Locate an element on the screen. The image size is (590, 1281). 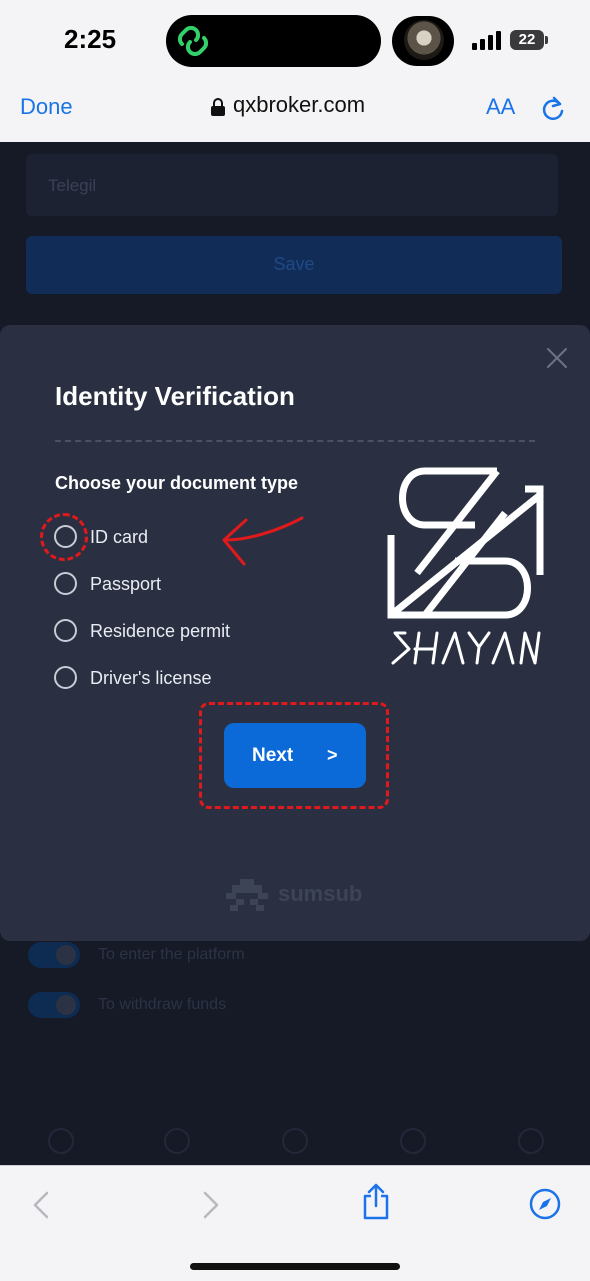
link-icon is located at coordinates (193, 41).